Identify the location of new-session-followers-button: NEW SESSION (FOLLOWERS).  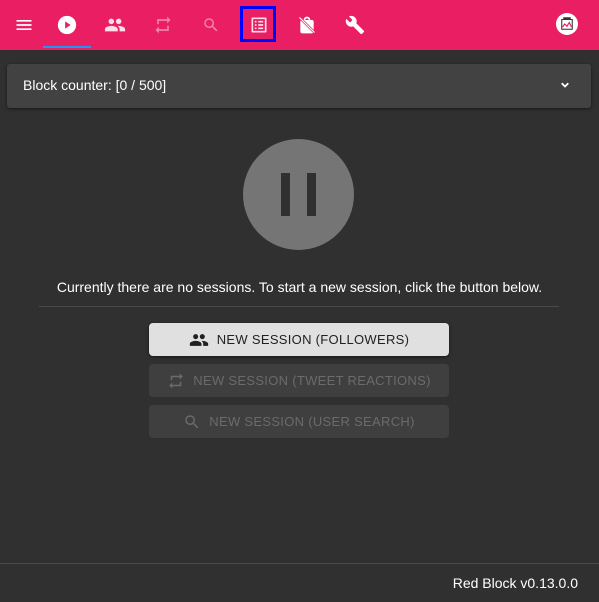
(299, 339).